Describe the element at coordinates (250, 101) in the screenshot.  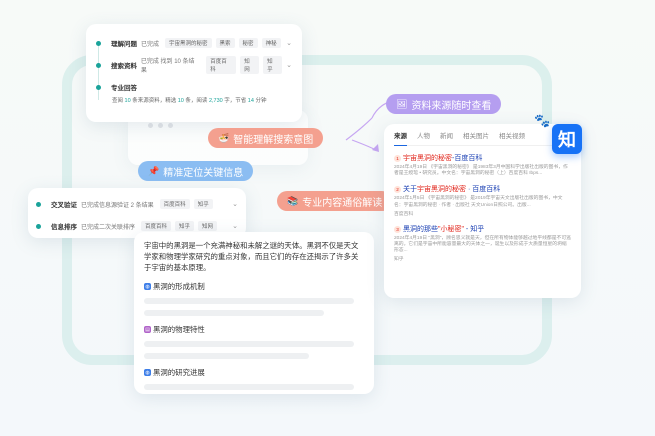
I see `minutes-count: 14` at that location.